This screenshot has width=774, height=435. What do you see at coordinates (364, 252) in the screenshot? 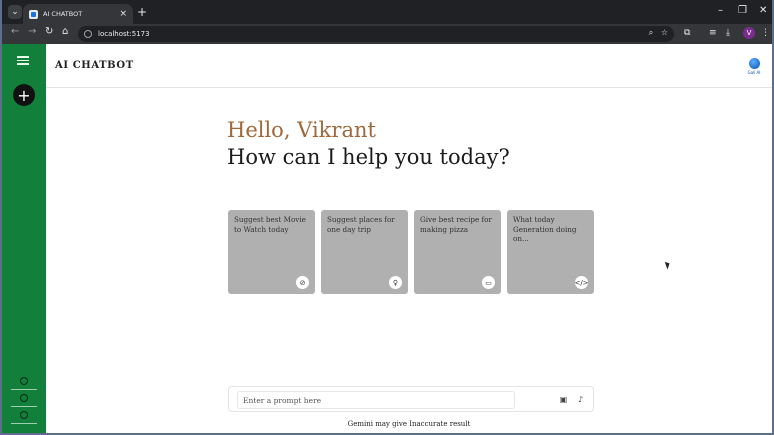
I see `suggestion-card: Suggest places for one day trip ♀` at bounding box center [364, 252].